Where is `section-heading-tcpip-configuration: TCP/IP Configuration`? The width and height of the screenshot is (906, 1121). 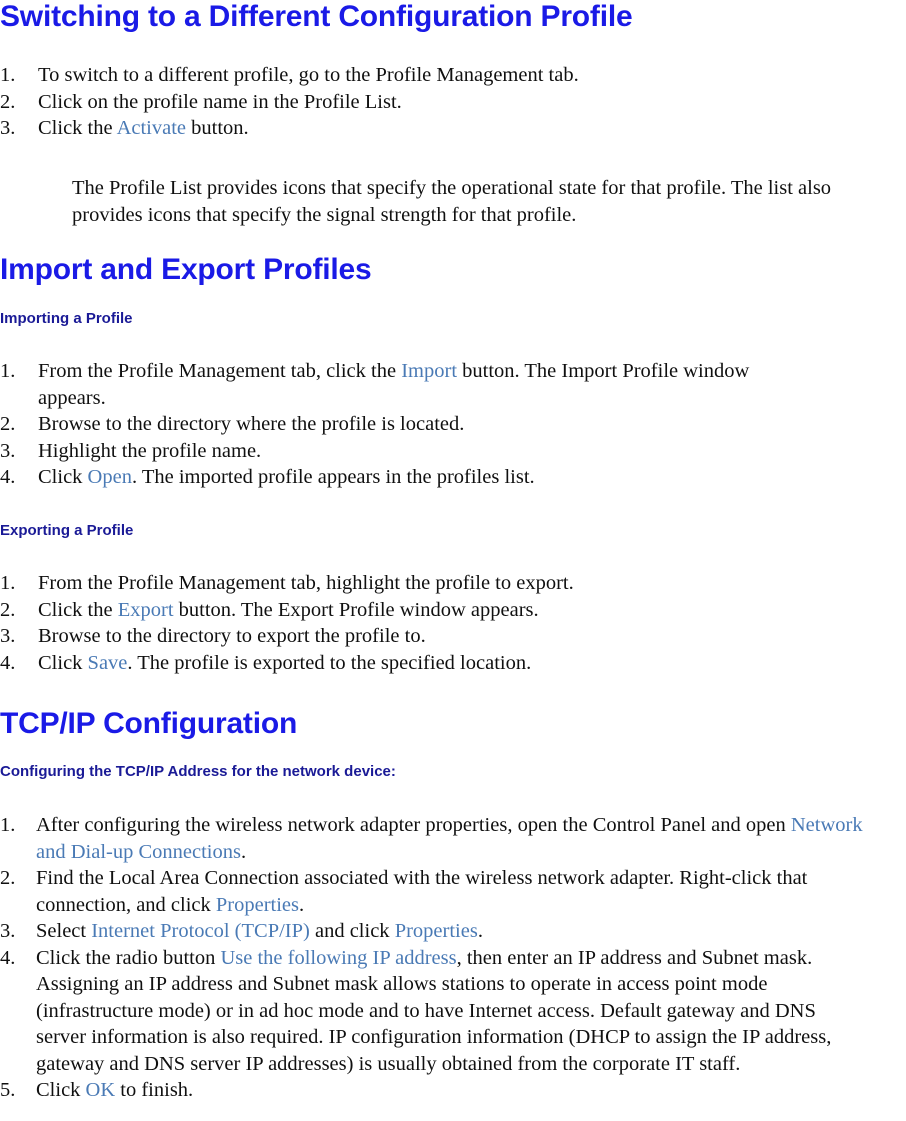 section-heading-tcpip-configuration: TCP/IP Configuration is located at coordinates (149, 723).